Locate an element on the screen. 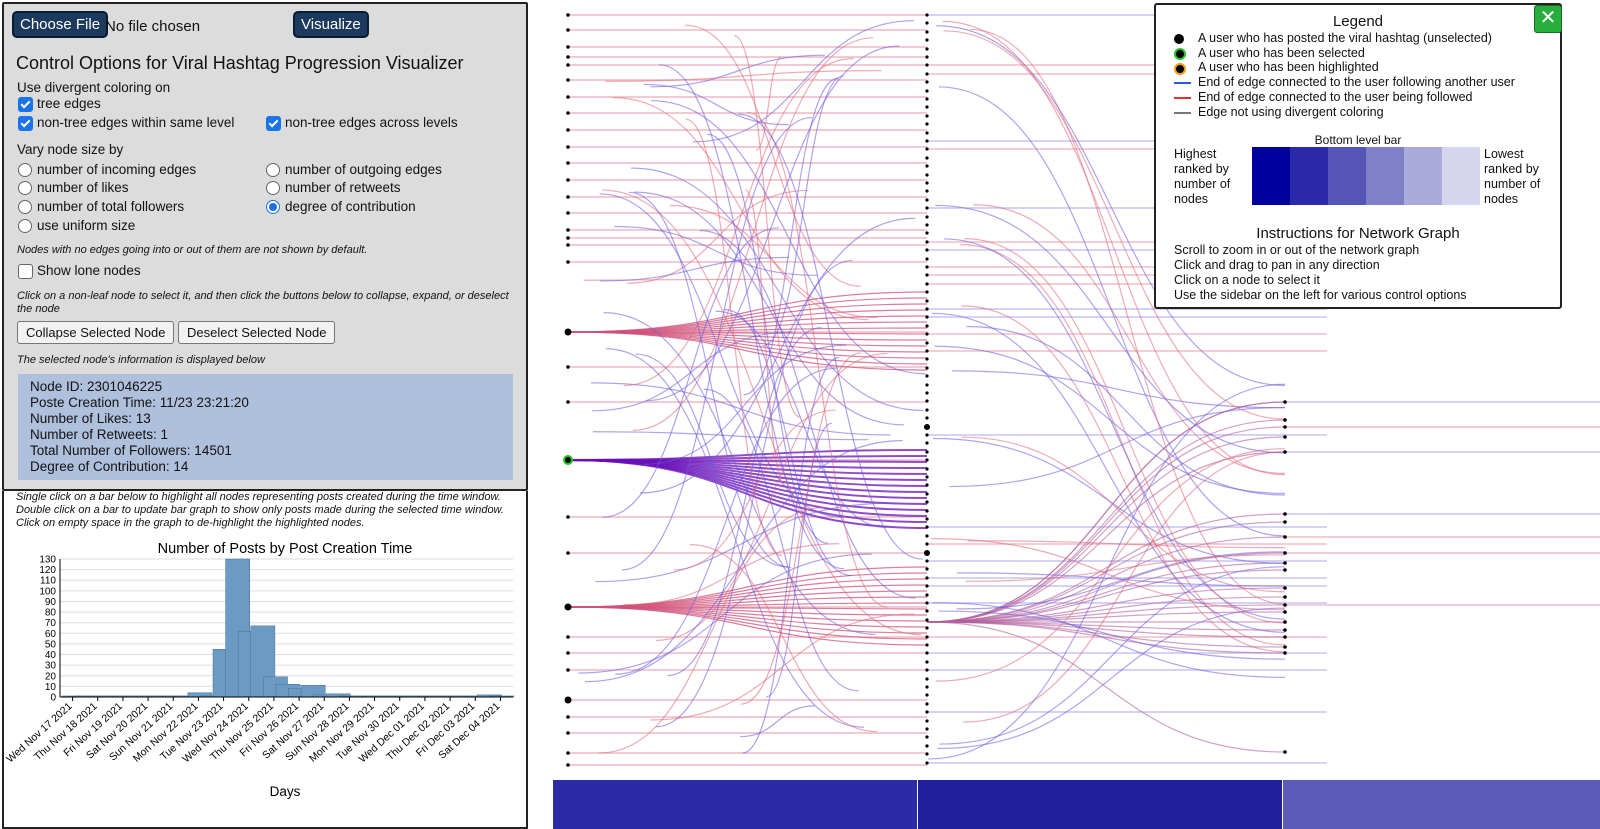 The height and width of the screenshot is (829, 1600). outgoing-edges-radio is located at coordinates (273, 170).